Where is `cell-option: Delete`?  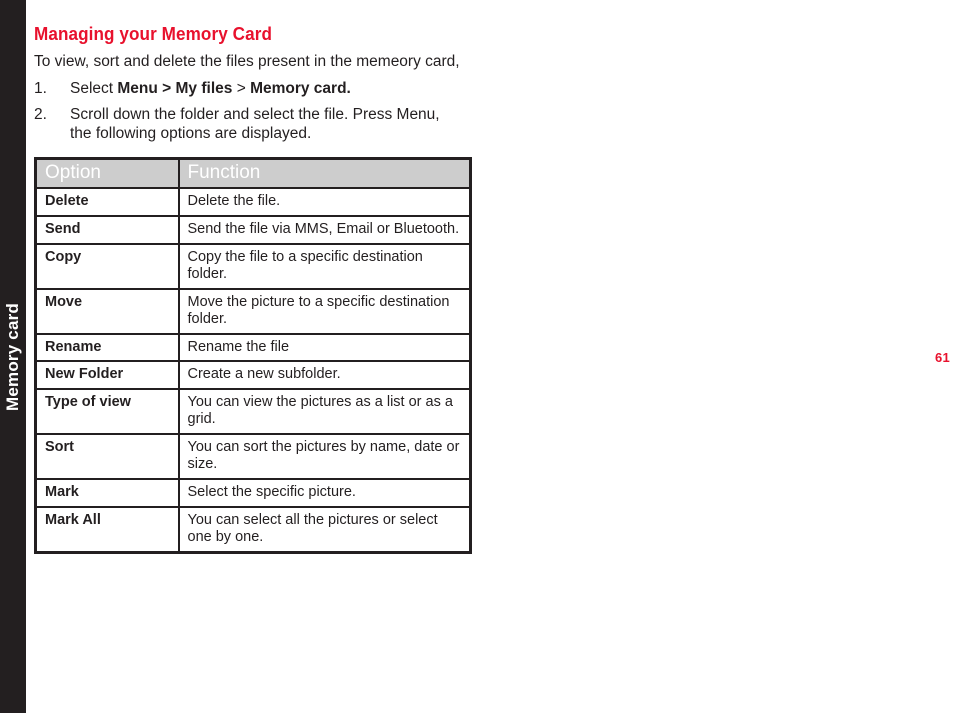
cell-option: Delete is located at coordinates (107, 201).